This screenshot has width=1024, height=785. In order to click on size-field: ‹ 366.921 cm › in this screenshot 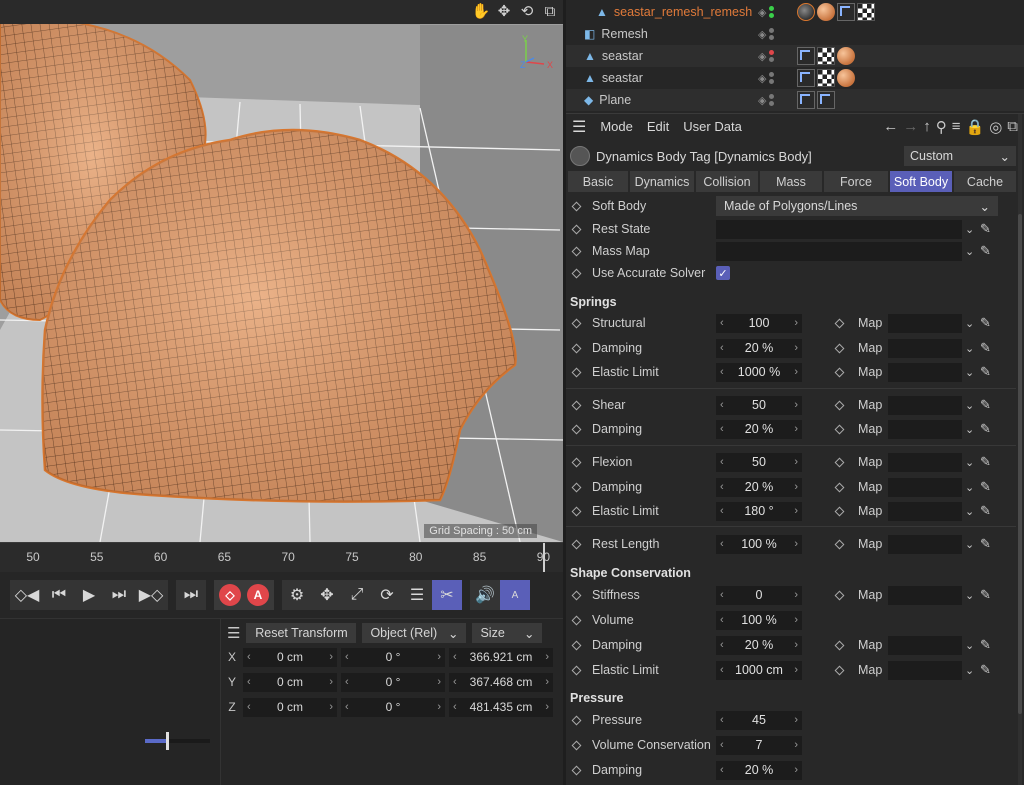, I will do `click(501, 657)`.